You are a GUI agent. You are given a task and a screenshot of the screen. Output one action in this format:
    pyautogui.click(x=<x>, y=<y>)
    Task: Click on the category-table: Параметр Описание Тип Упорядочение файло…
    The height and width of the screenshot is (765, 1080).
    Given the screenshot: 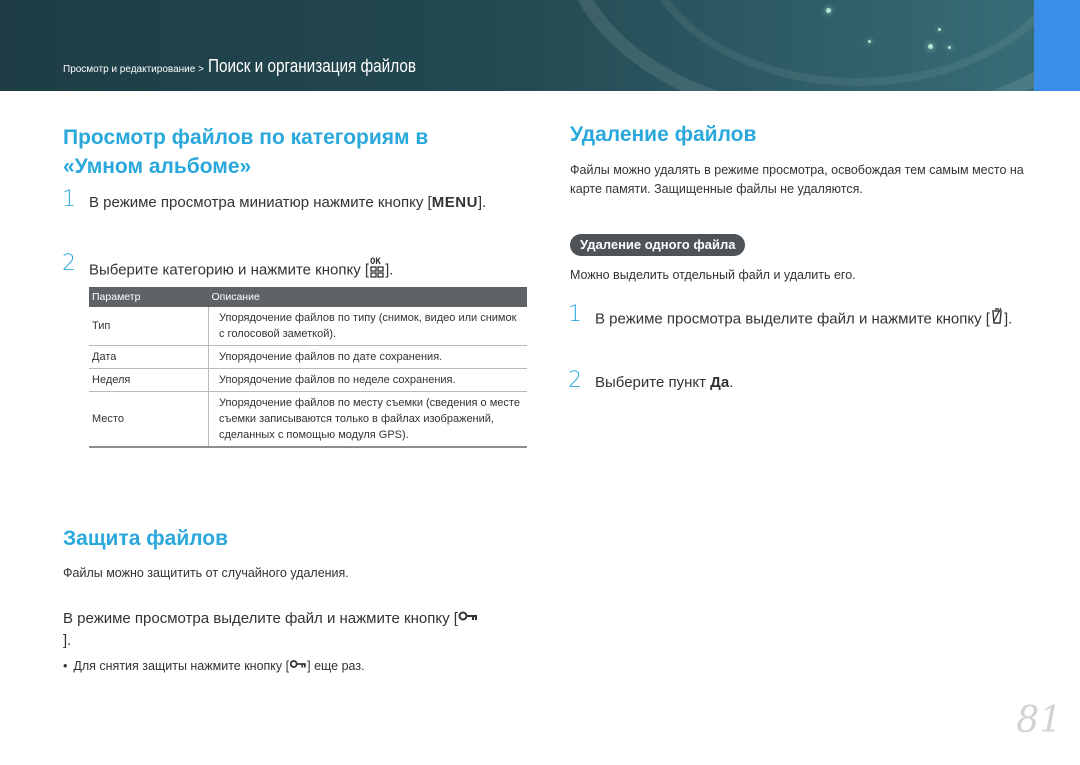 What is the action you would take?
    pyautogui.click(x=308, y=367)
    